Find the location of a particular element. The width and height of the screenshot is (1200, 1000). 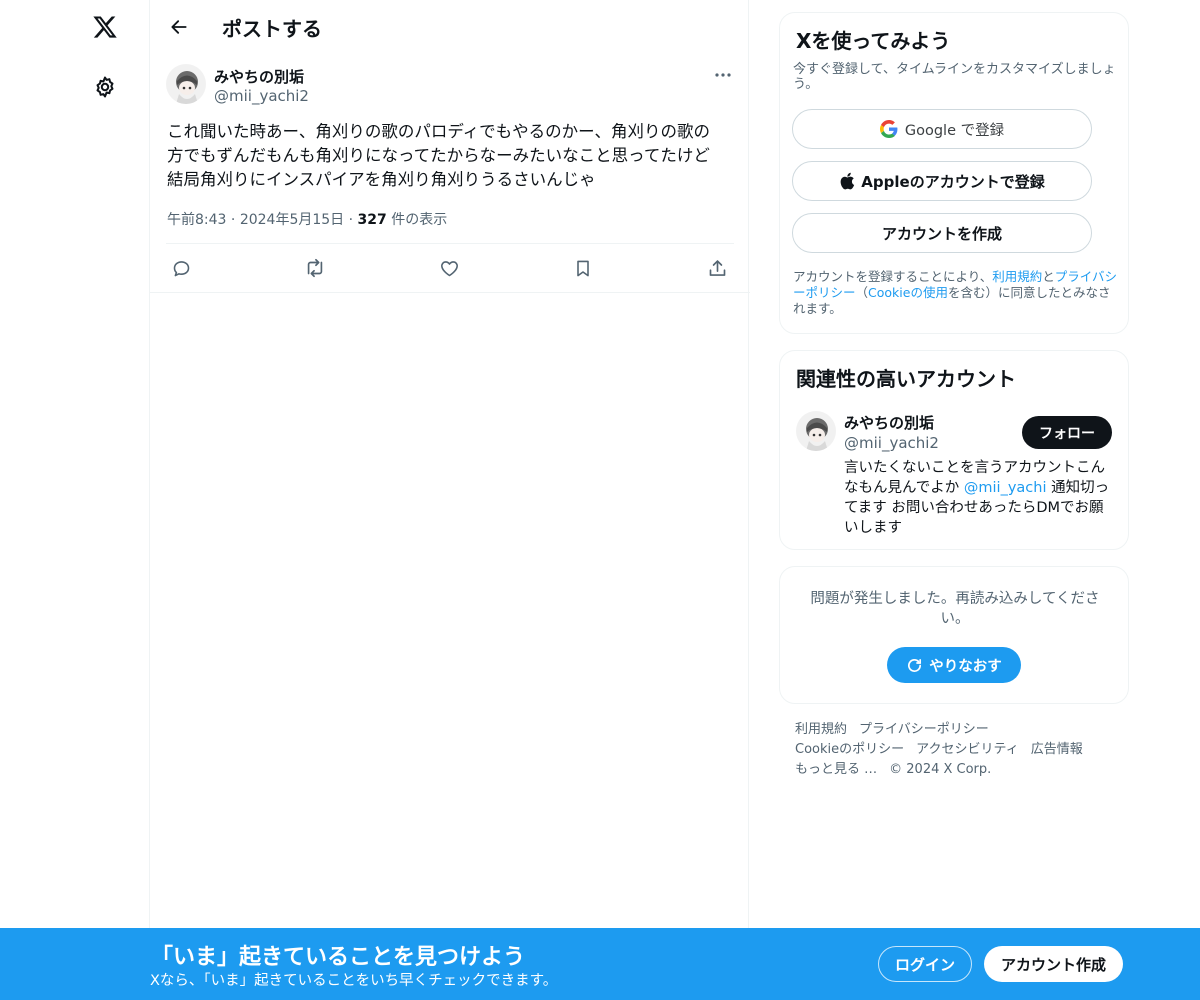

top-bar: ポストする is located at coordinates (450, 26).